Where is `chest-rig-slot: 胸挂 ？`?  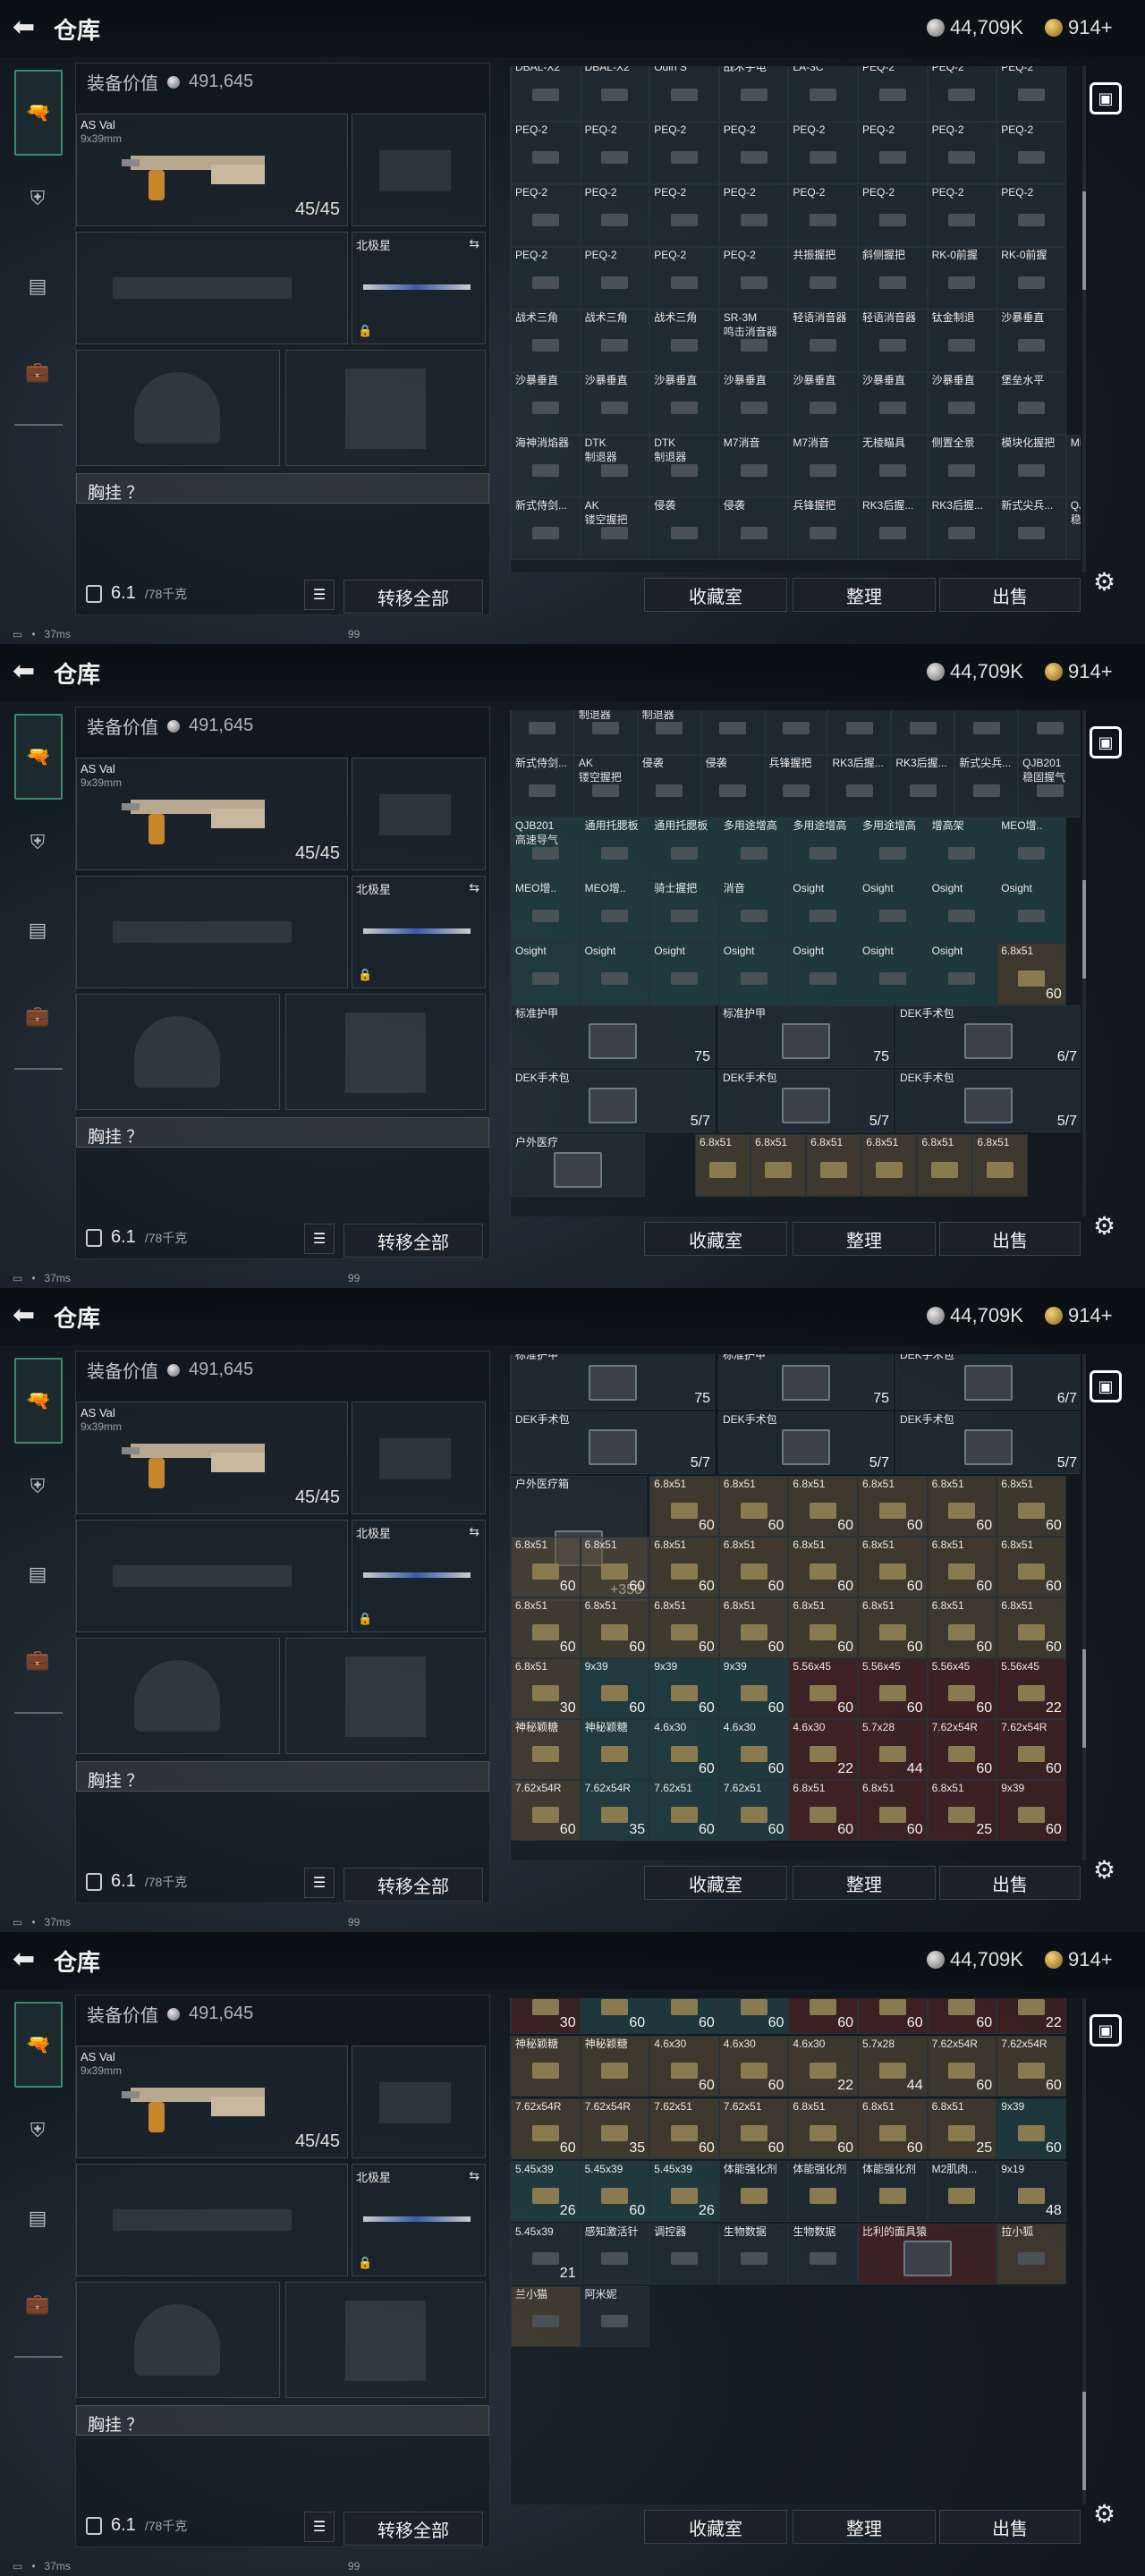
chest-rig-slot: 胸挂 ？ is located at coordinates (282, 488).